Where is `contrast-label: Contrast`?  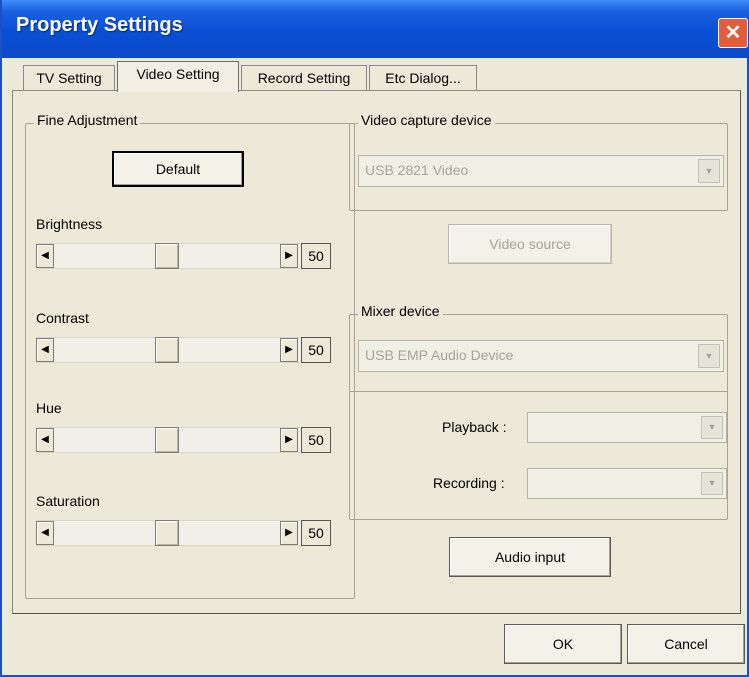
contrast-label: Contrast is located at coordinates (62, 318).